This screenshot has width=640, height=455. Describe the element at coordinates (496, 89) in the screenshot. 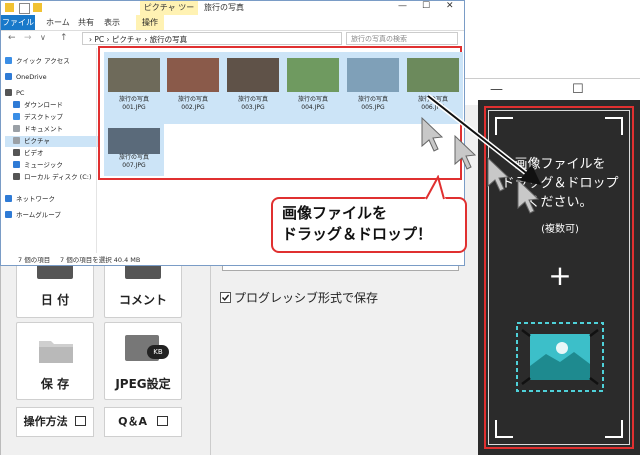

I see `minimize-button: —` at that location.